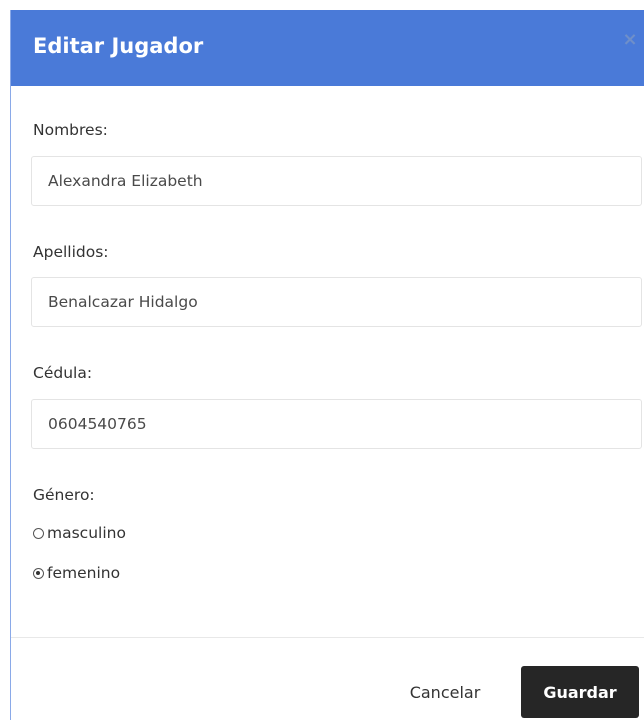 The image size is (644, 720). Describe the element at coordinates (38, 573) in the screenshot. I see `radio-femenino` at that location.